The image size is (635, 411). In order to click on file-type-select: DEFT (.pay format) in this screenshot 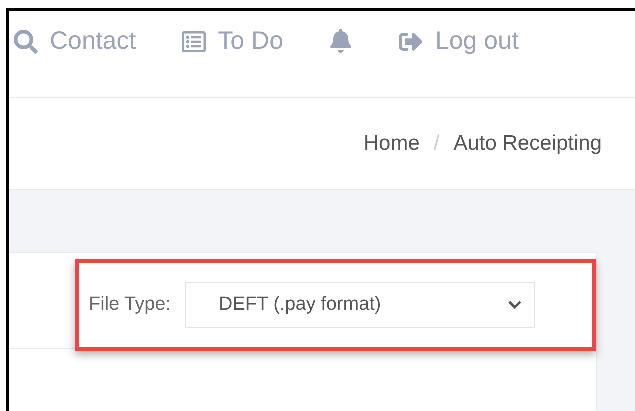, I will do `click(360, 305)`.